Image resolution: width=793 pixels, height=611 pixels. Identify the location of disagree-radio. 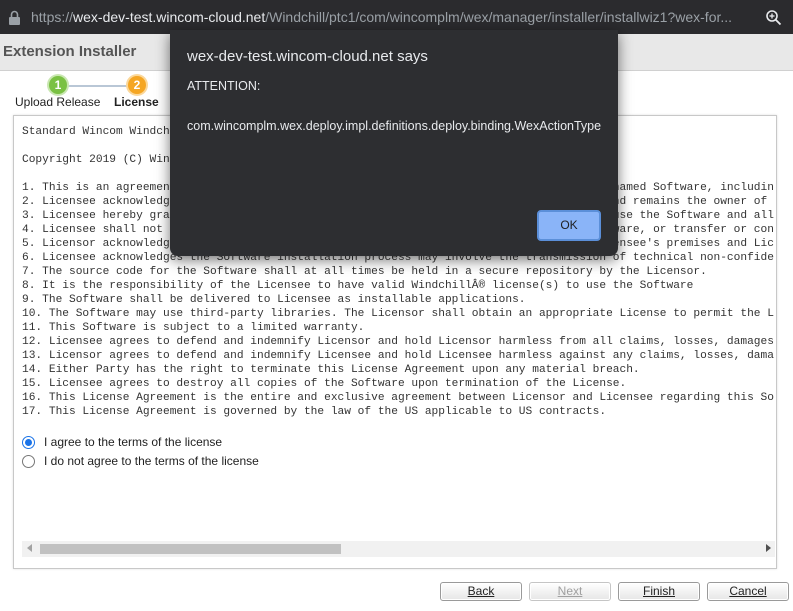
(28, 461).